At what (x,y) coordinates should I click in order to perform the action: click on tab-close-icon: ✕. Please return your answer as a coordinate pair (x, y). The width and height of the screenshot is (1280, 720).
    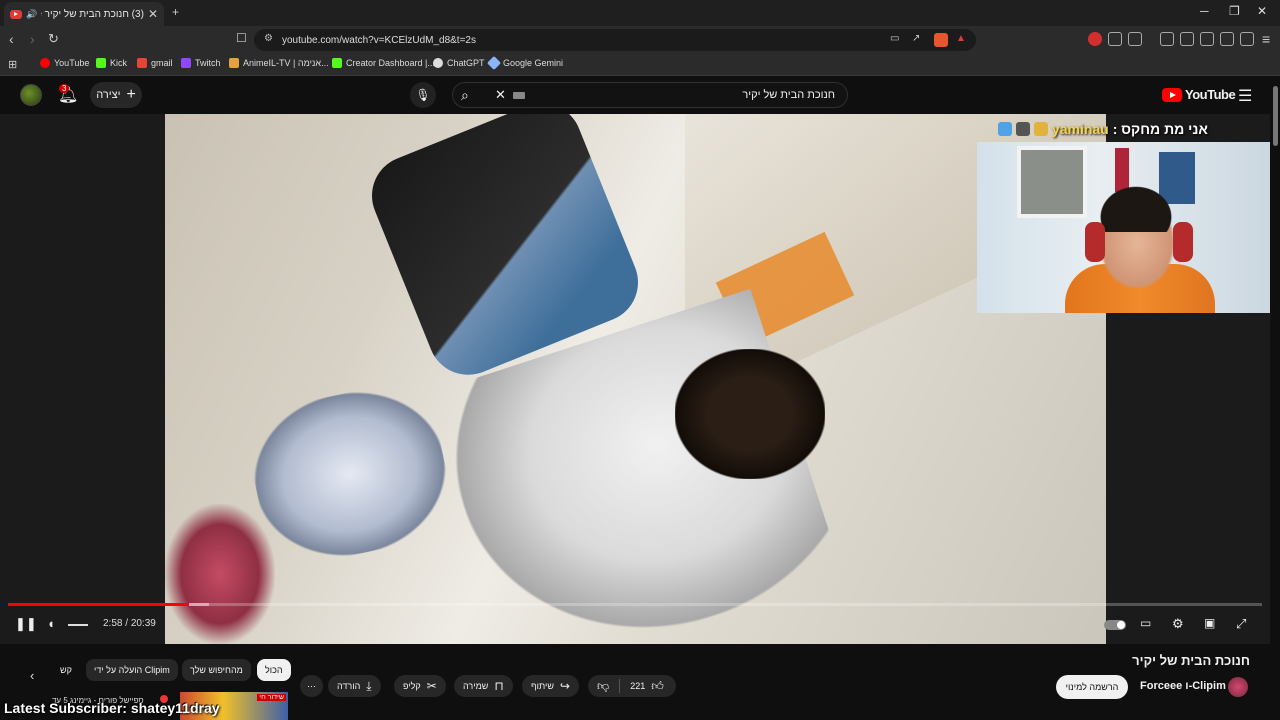
    Looking at the image, I should click on (153, 14).